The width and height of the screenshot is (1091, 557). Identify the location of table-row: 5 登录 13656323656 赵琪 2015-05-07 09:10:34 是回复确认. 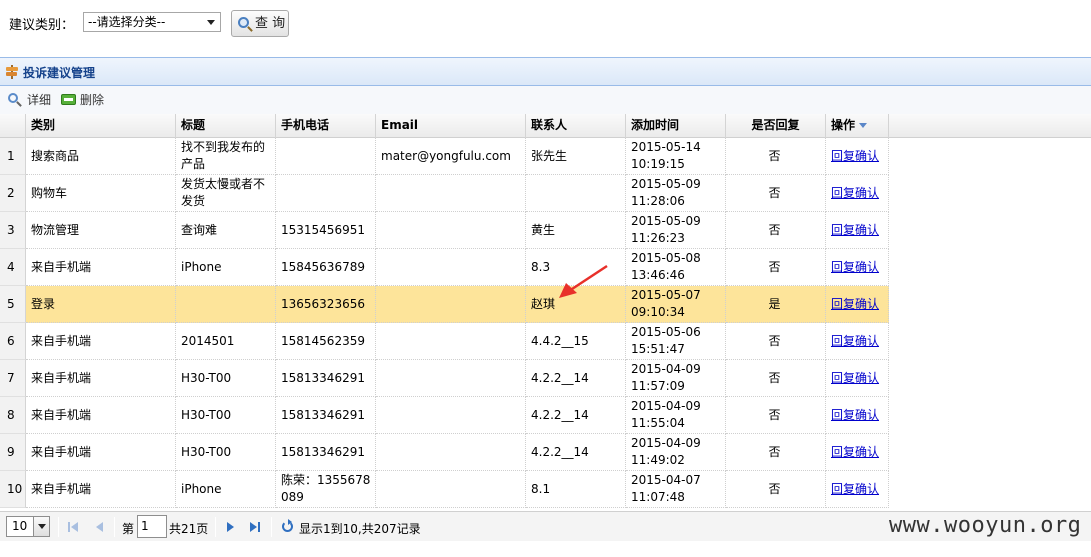
(545, 304).